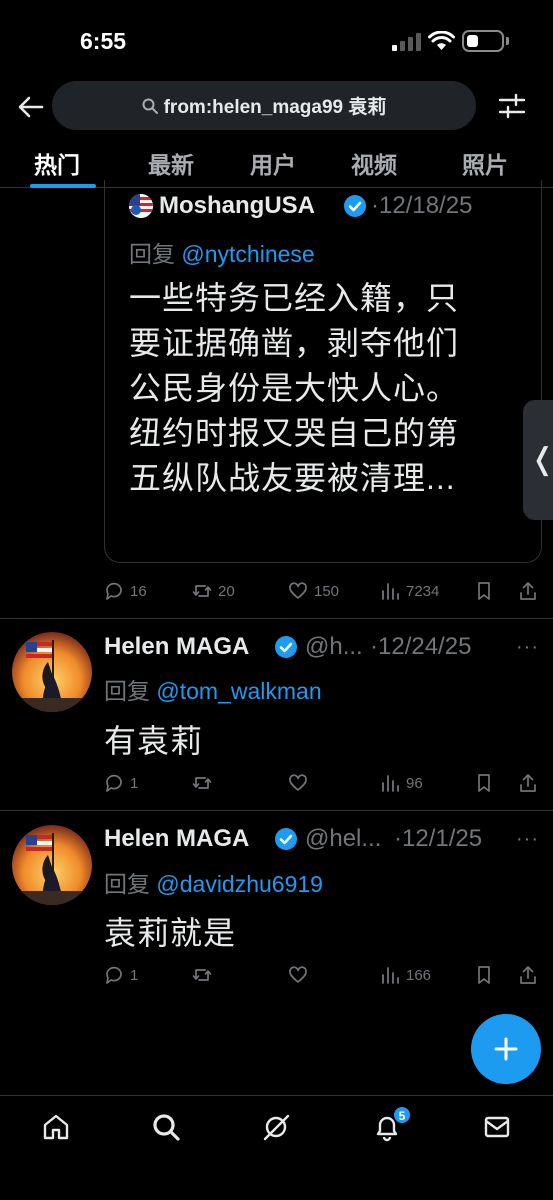 This screenshot has height=1200, width=553. What do you see at coordinates (273, 163) in the screenshot?
I see `tab-people: 用户` at bounding box center [273, 163].